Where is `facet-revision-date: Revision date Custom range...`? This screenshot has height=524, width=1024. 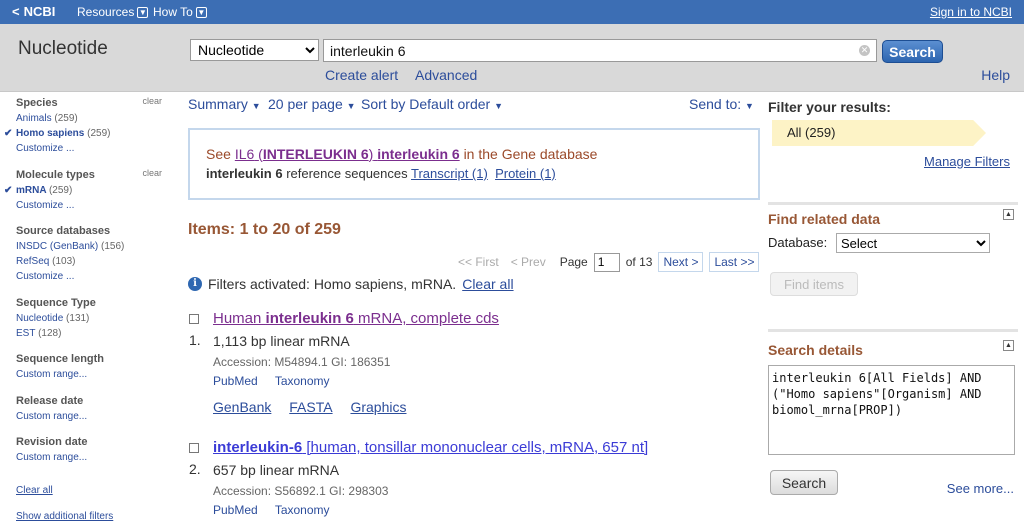 facet-revision-date: Revision date Custom range... is located at coordinates (90, 450).